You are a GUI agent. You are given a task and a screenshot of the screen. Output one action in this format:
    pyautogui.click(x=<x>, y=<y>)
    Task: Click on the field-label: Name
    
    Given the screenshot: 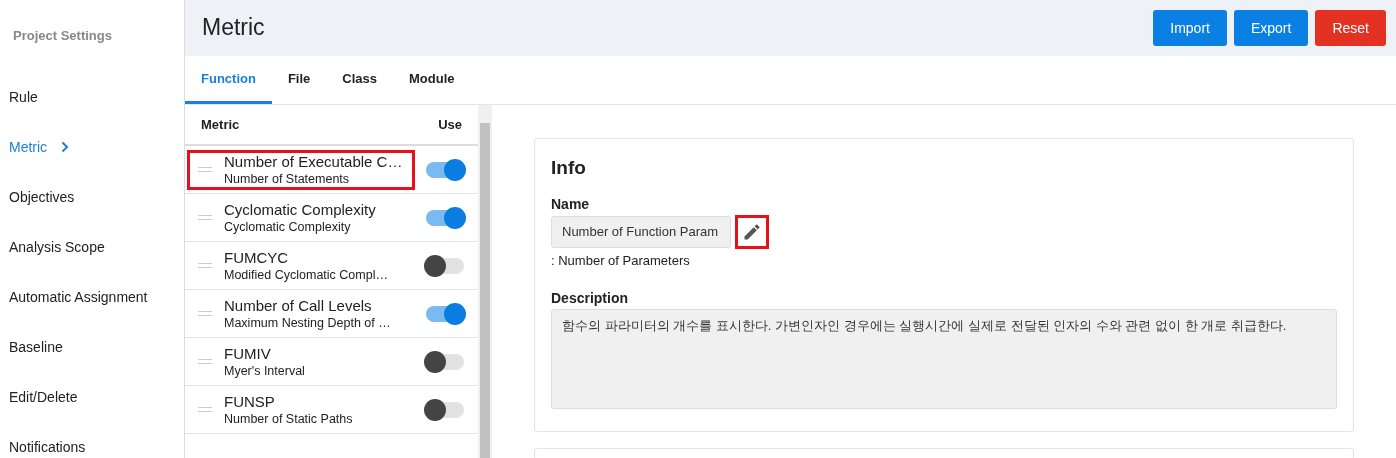 What is the action you would take?
    pyautogui.click(x=571, y=204)
    